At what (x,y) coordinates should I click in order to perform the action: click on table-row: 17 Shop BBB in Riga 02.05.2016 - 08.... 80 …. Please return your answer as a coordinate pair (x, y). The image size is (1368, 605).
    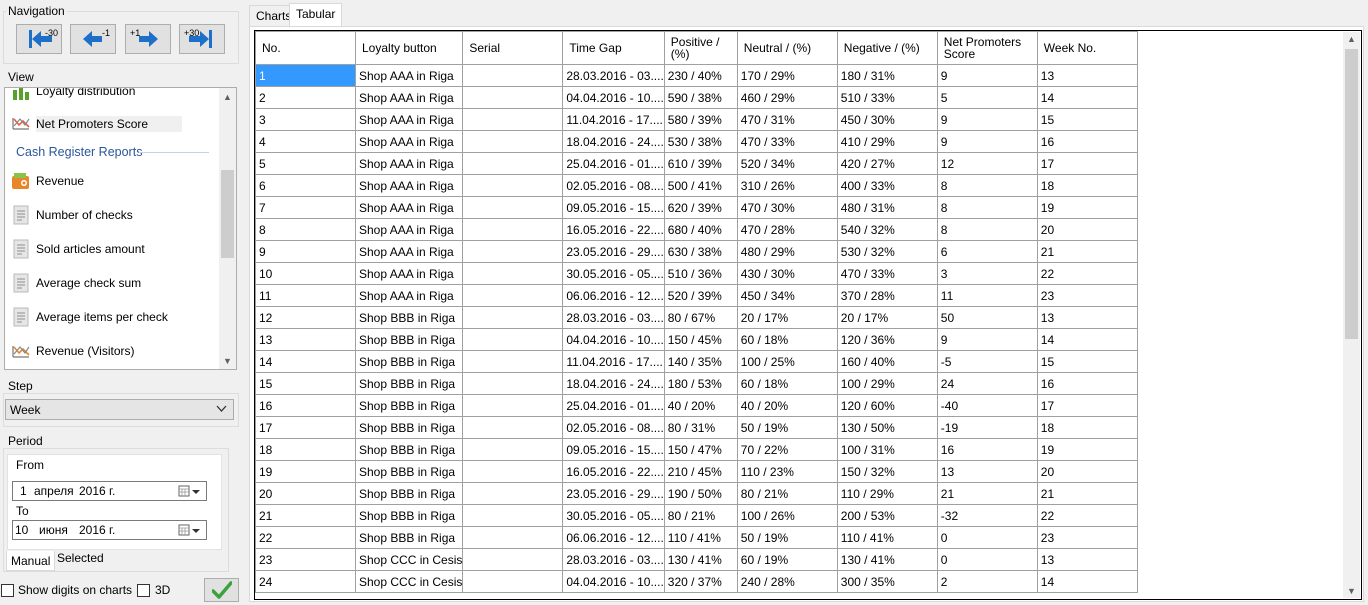
    Looking at the image, I should click on (696, 427).